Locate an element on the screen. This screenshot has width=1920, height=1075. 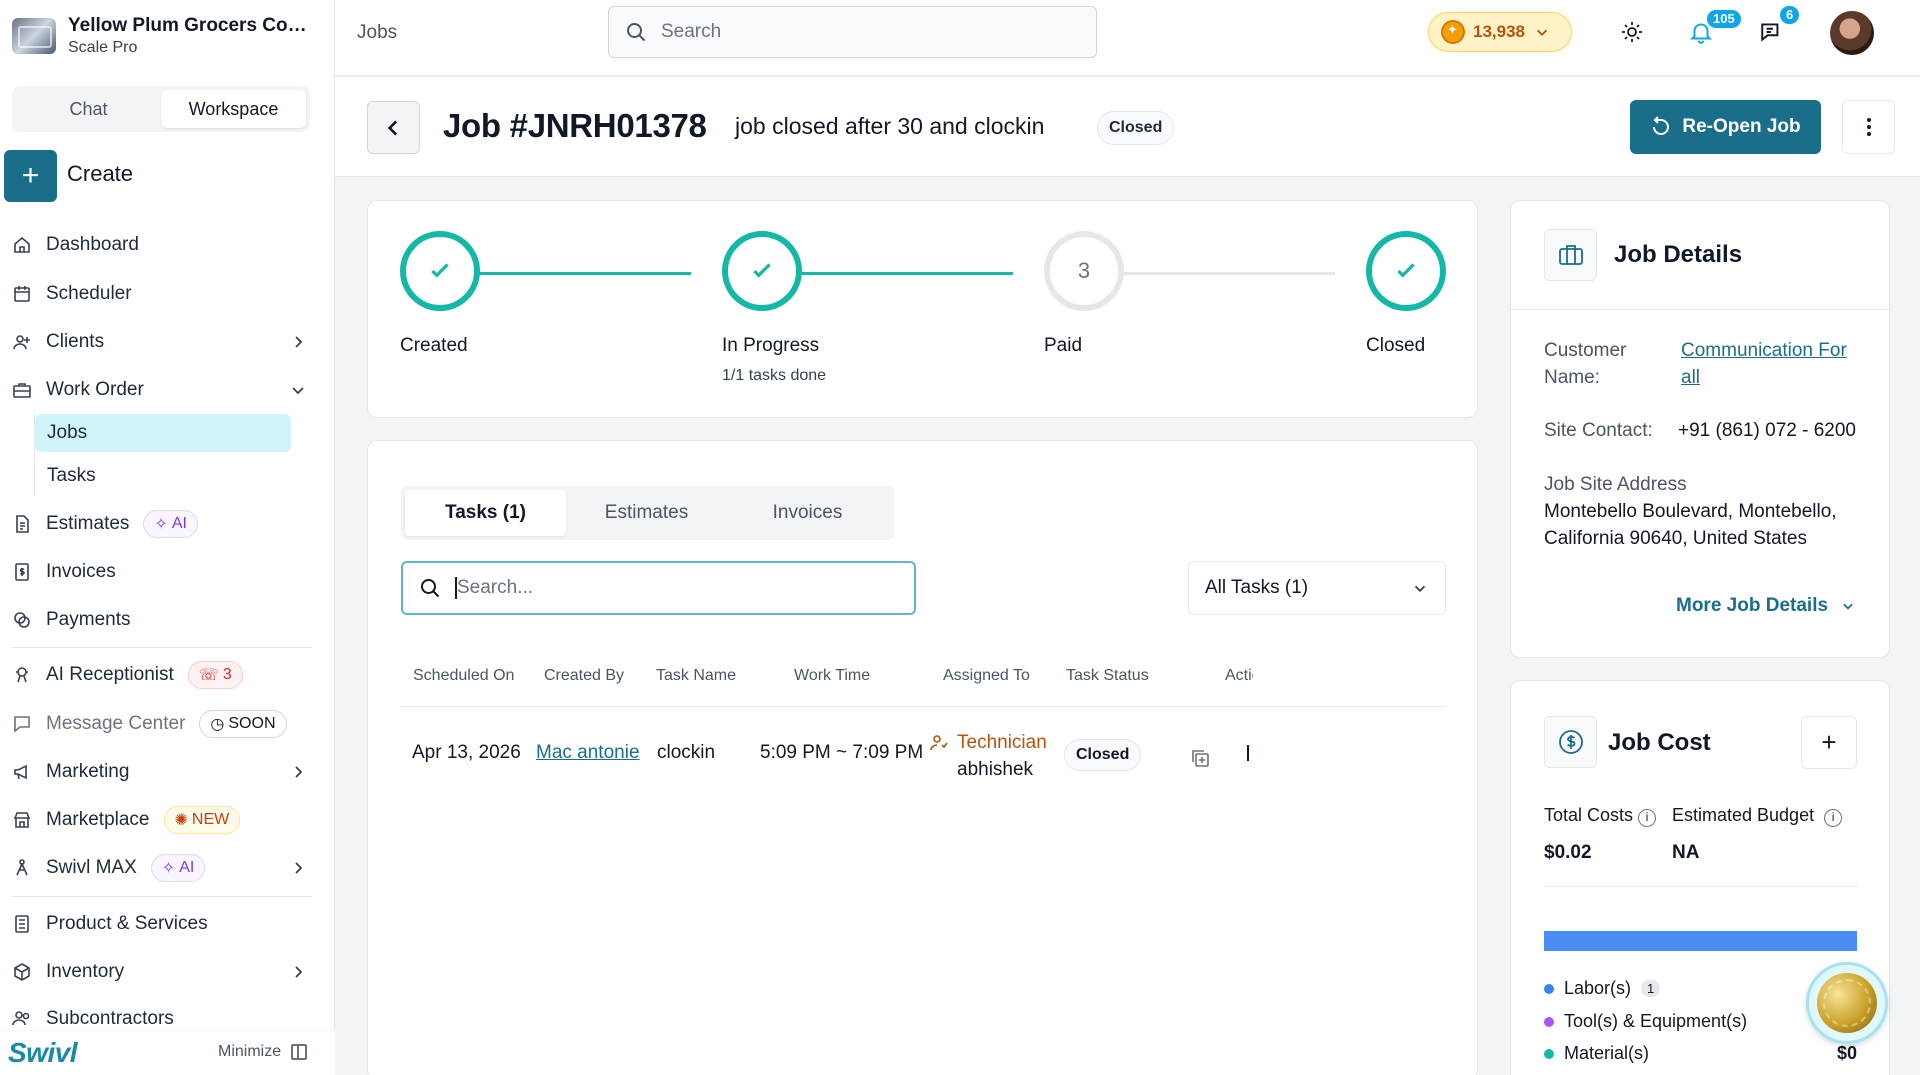
created-by-cell: Mac antonie is located at coordinates (588, 753).